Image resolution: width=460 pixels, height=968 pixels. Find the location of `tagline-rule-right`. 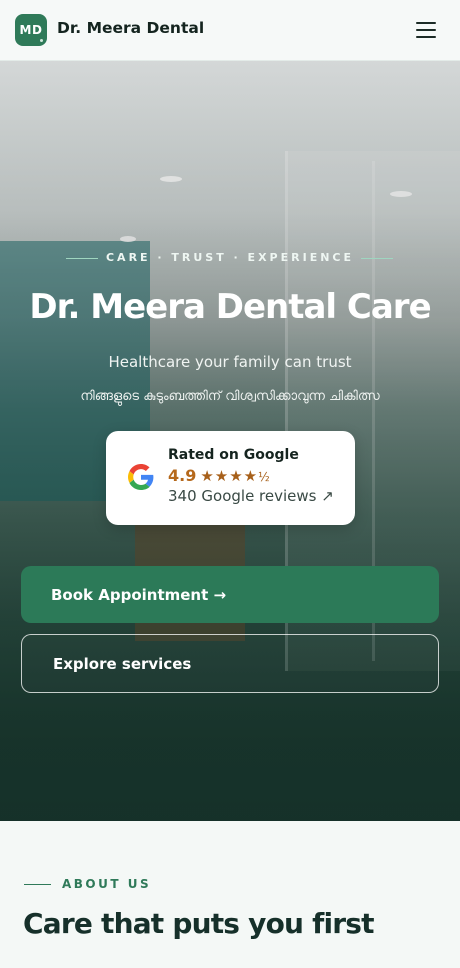

tagline-rule-right is located at coordinates (377, 258).